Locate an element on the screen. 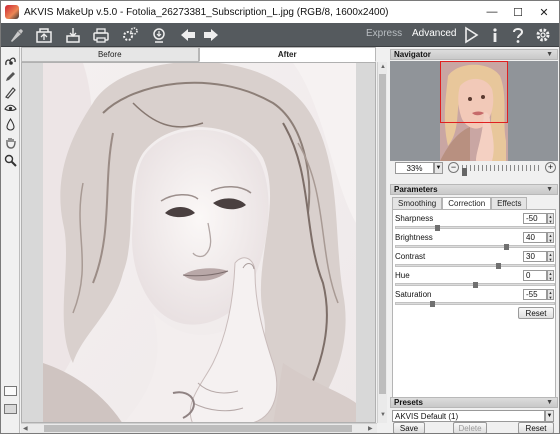 The height and width of the screenshot is (434, 560). tool-strip is located at coordinates (10, 240).